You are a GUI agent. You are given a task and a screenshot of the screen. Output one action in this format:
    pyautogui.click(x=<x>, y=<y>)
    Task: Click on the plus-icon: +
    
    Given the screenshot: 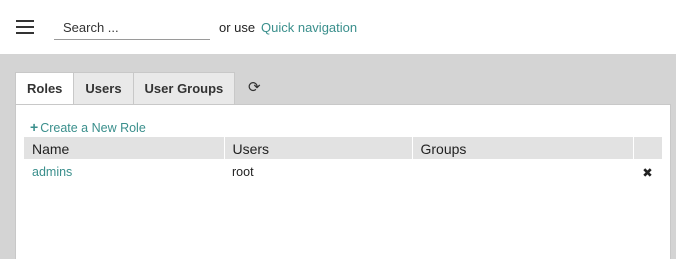 What is the action you would take?
    pyautogui.click(x=34, y=127)
    